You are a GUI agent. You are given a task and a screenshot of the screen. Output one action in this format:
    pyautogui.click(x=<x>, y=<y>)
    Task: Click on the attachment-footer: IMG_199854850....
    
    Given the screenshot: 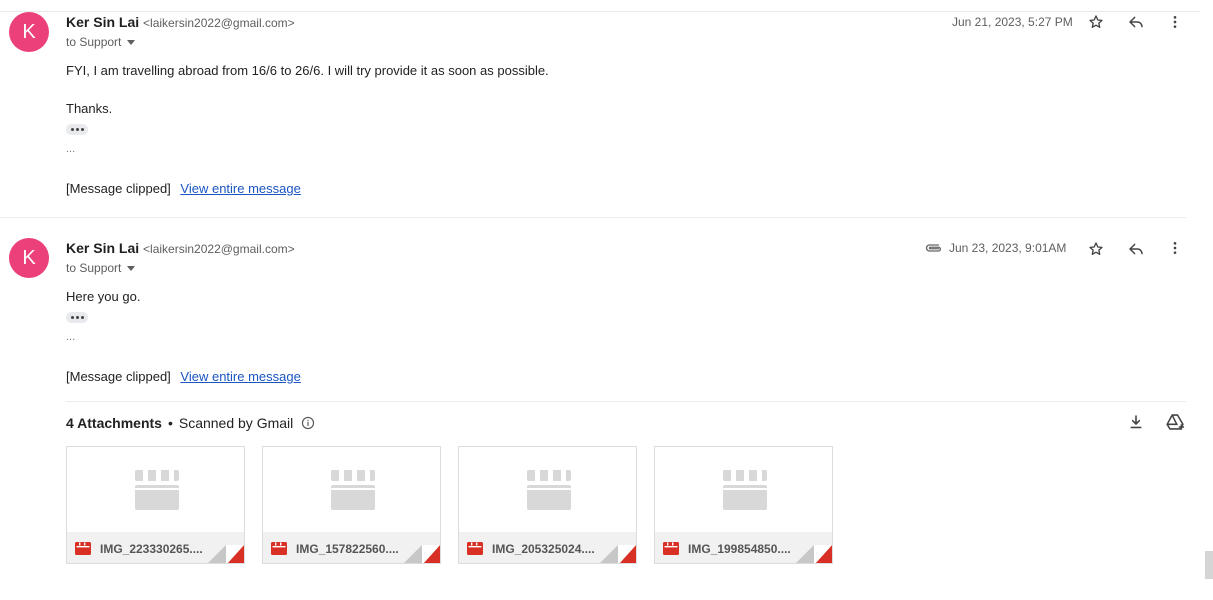 What is the action you would take?
    pyautogui.click(x=743, y=547)
    